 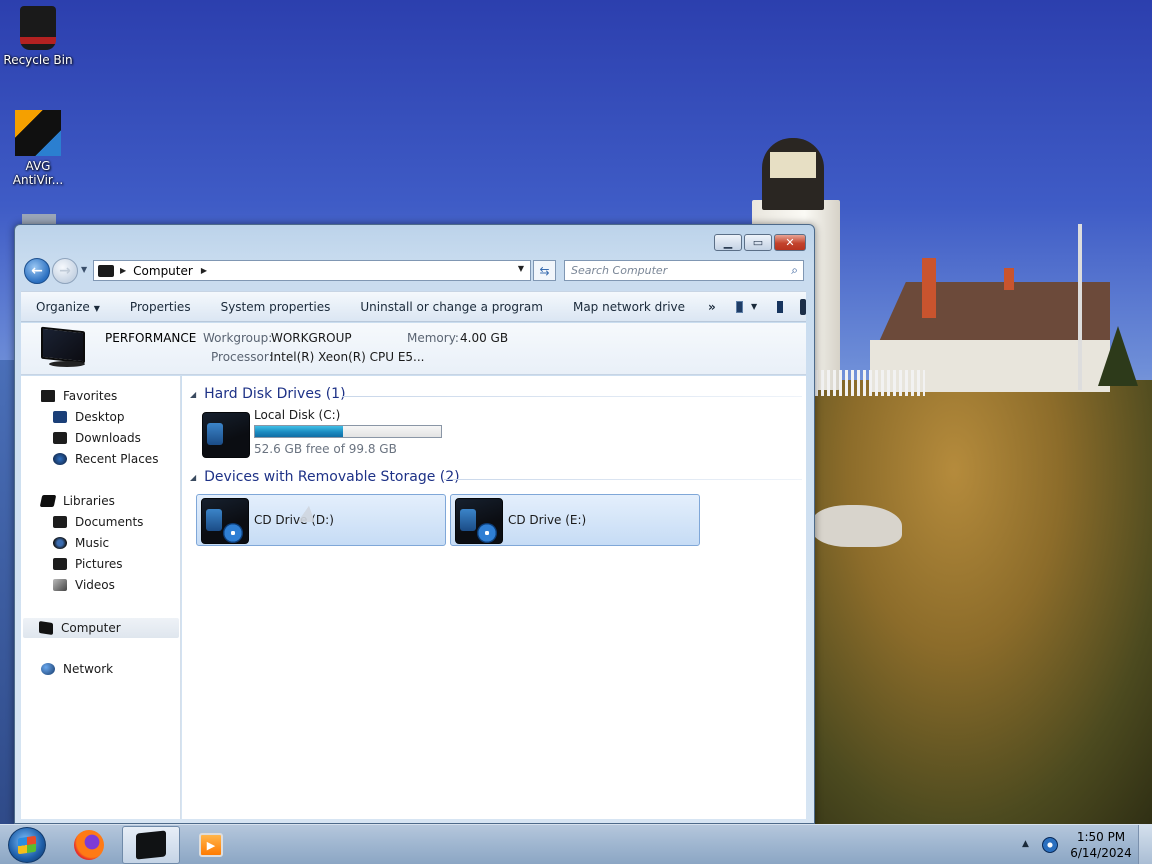 I want to click on recent-places-icon, so click(x=60, y=459).